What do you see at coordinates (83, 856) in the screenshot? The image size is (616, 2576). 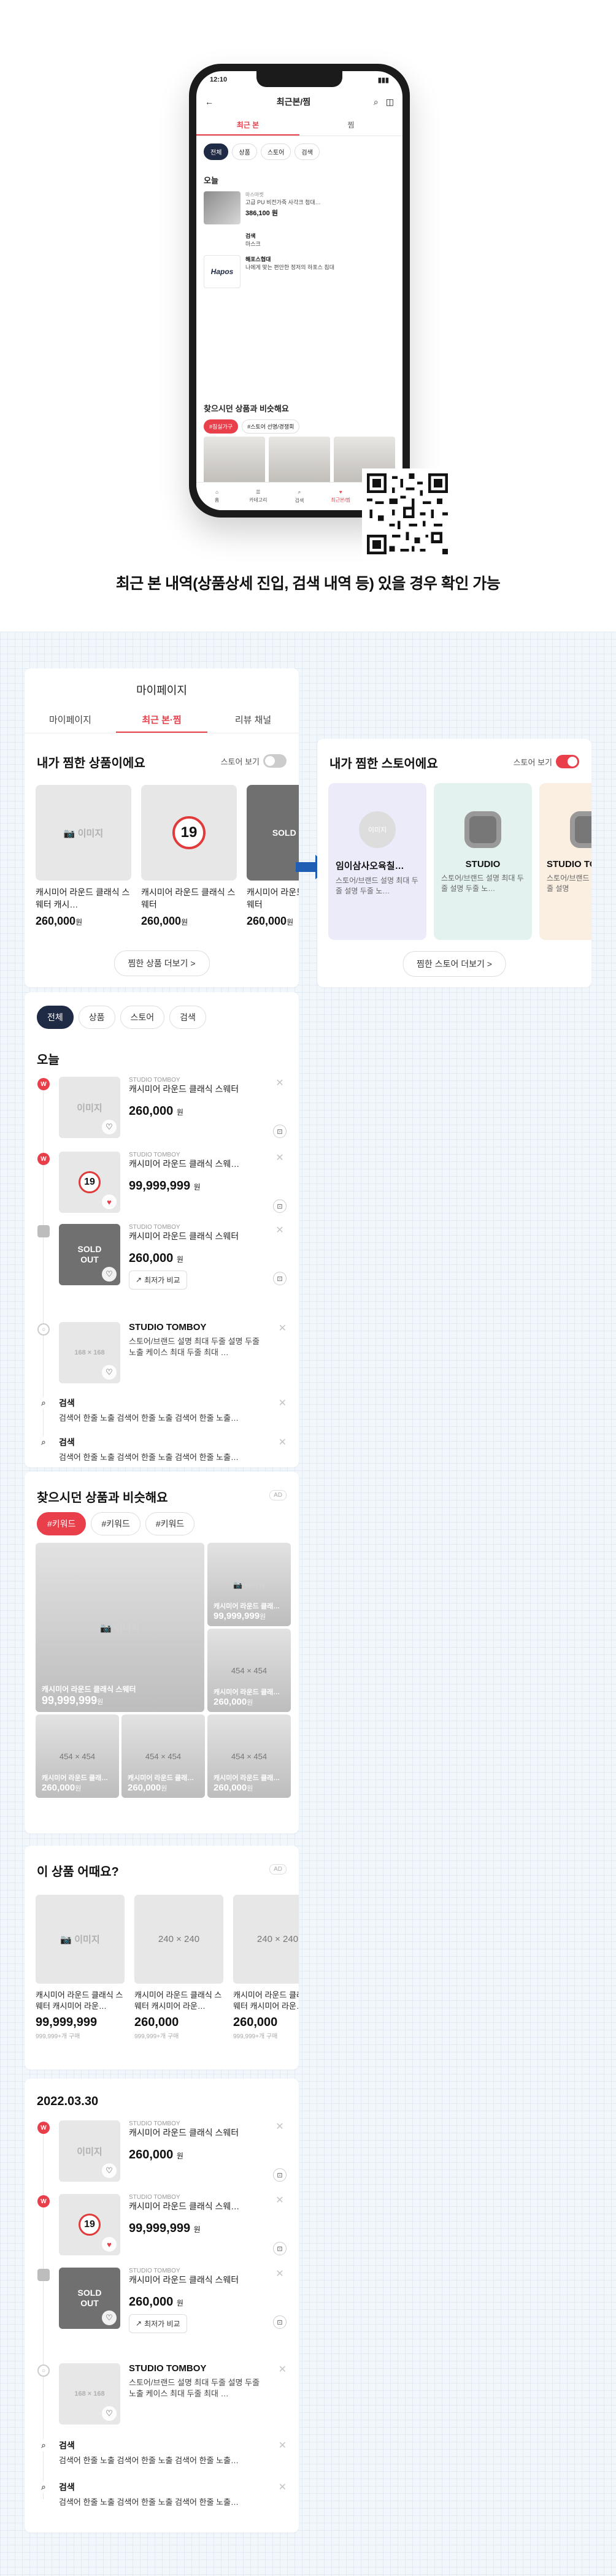 I see `wish-product-card: 📷 이미지 캐시미어 라운드 클래식 스웨터 캐시… 260,000원` at bounding box center [83, 856].